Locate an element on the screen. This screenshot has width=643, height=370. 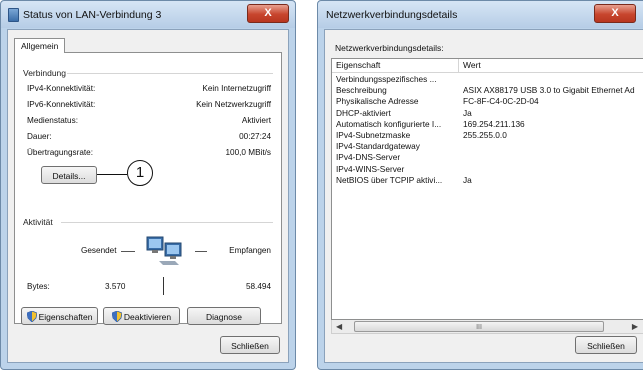
properties-label: Eigenschaften is located at coordinates (65, 317).